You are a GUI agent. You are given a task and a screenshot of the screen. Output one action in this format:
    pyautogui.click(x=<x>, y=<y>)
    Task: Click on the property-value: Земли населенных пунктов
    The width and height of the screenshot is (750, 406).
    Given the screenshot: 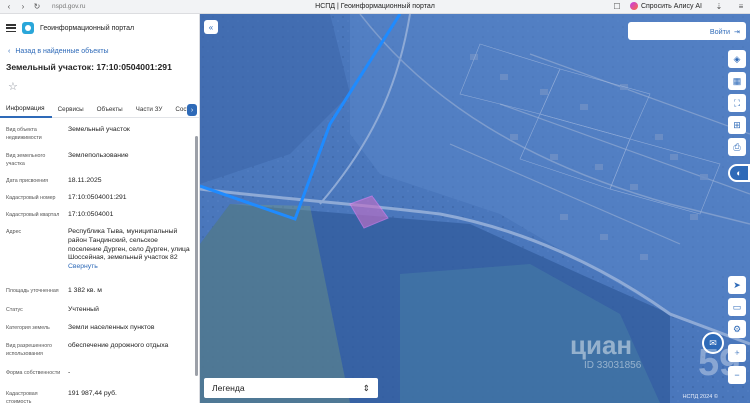 What is the action you would take?
    pyautogui.click(x=111, y=327)
    